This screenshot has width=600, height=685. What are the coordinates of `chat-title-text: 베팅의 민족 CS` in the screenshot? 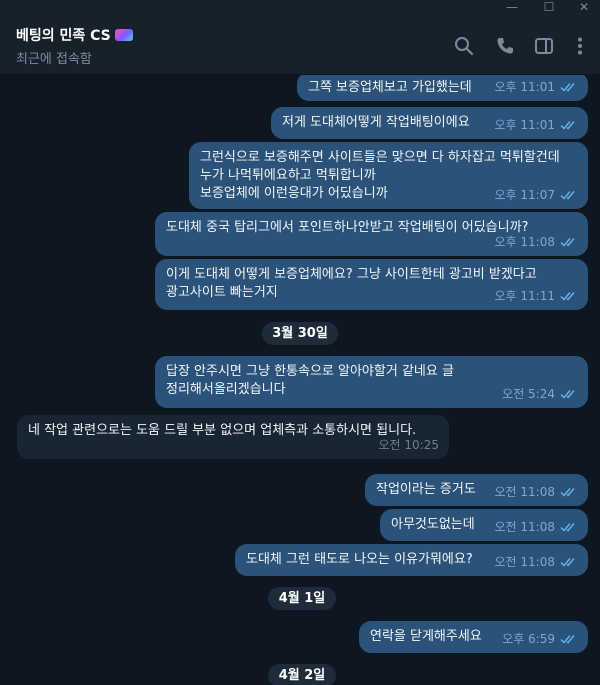 It's located at (63, 36).